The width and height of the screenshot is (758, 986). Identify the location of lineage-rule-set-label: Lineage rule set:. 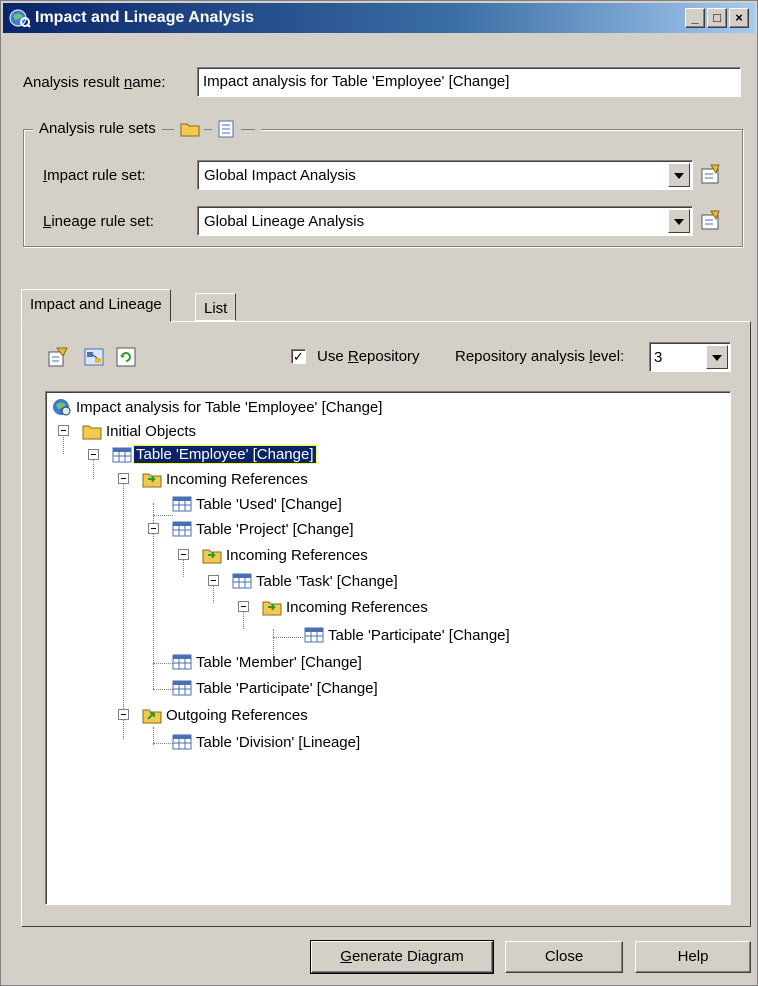
(98, 221).